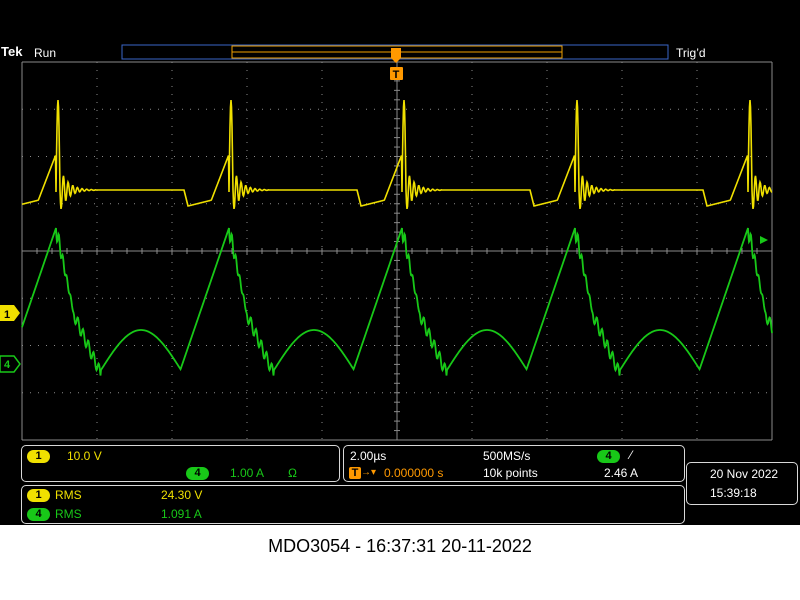 This screenshot has width=800, height=600. I want to click on ch4-unit-symbol: Ω, so click(292, 473).